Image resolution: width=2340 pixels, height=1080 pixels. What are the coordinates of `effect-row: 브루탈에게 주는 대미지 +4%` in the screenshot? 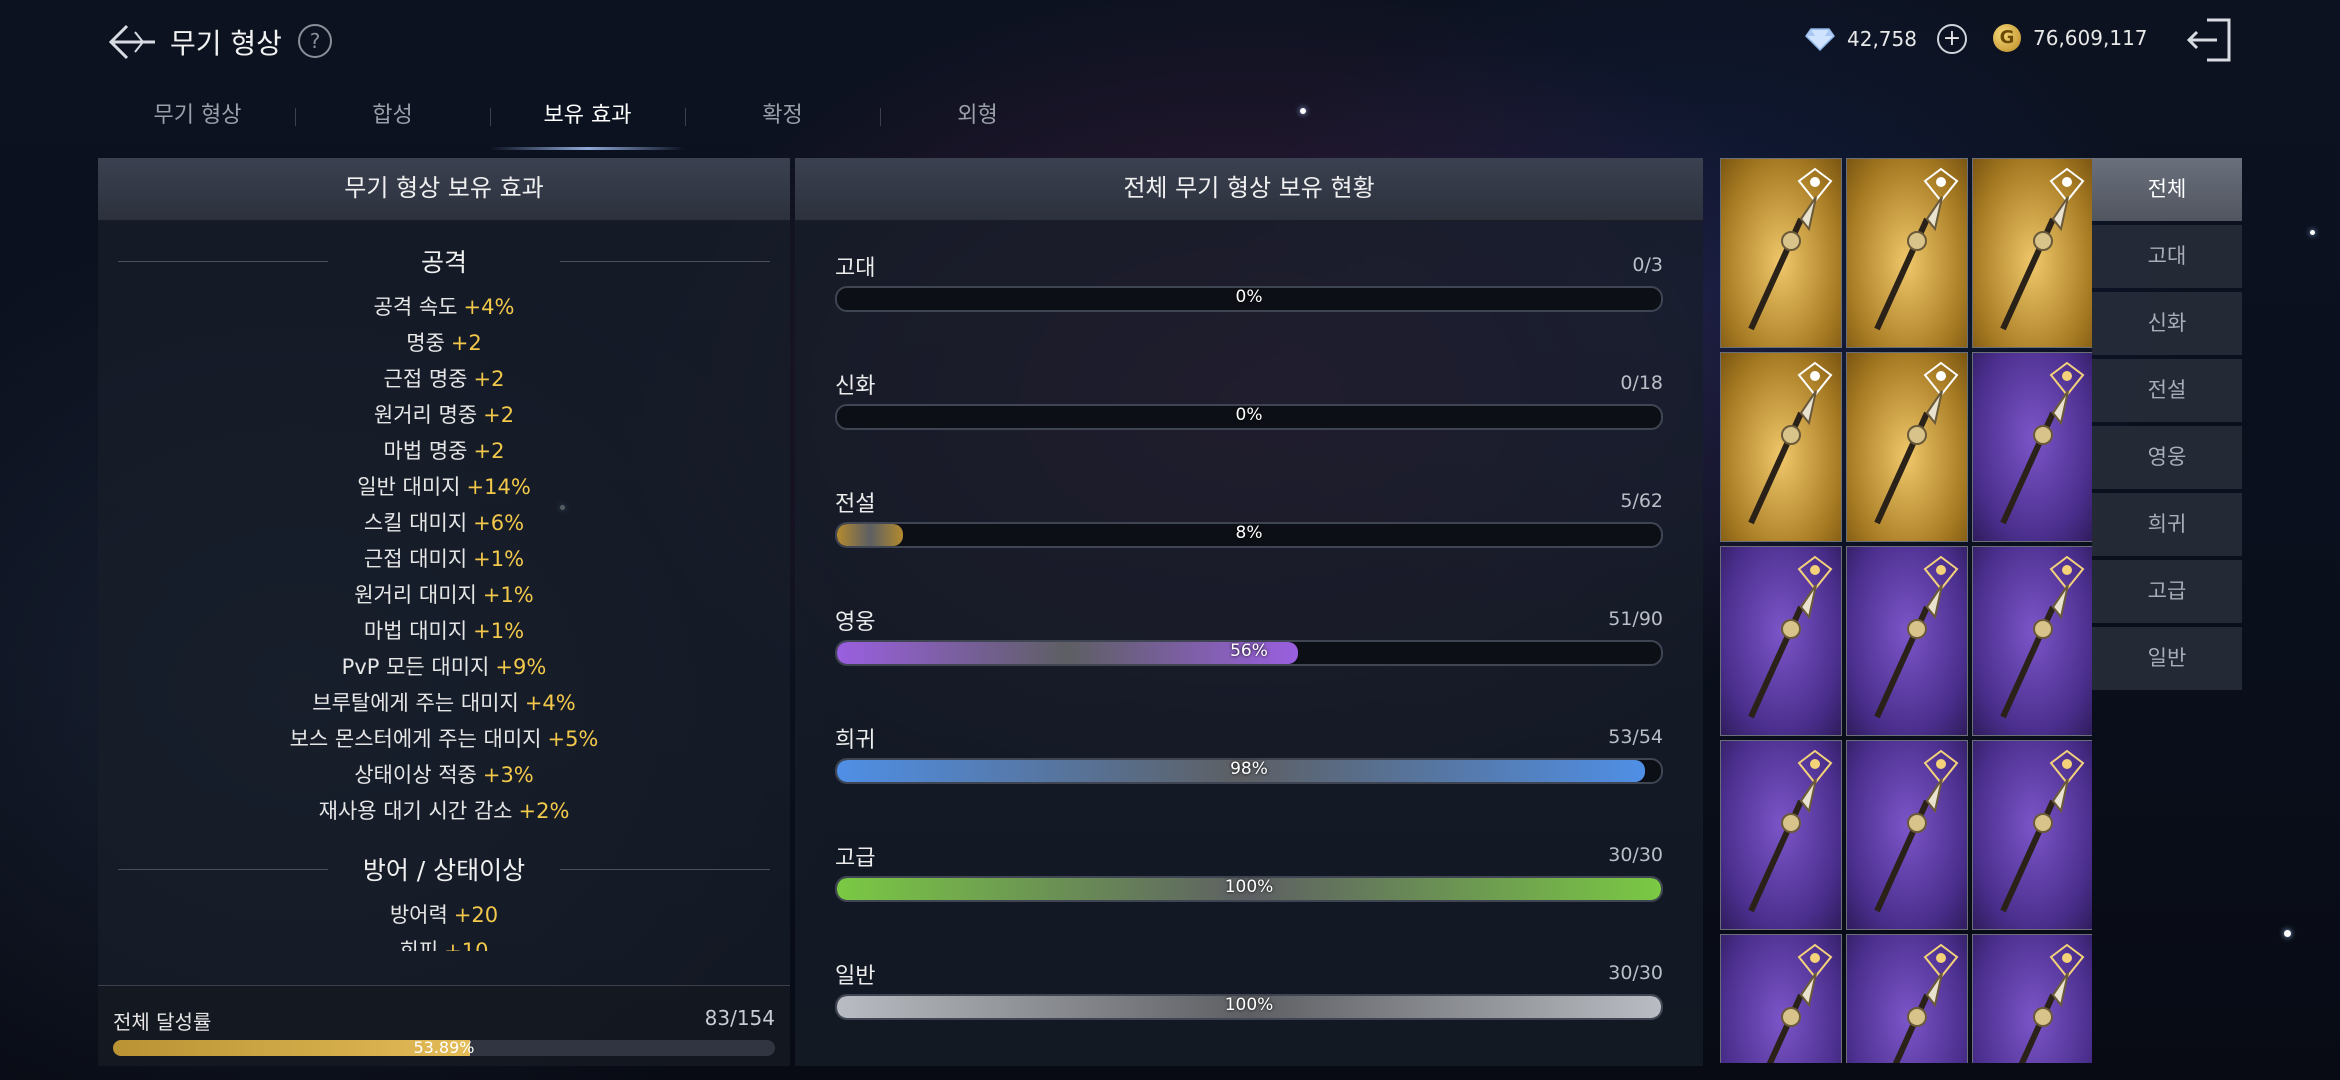 It's located at (444, 703).